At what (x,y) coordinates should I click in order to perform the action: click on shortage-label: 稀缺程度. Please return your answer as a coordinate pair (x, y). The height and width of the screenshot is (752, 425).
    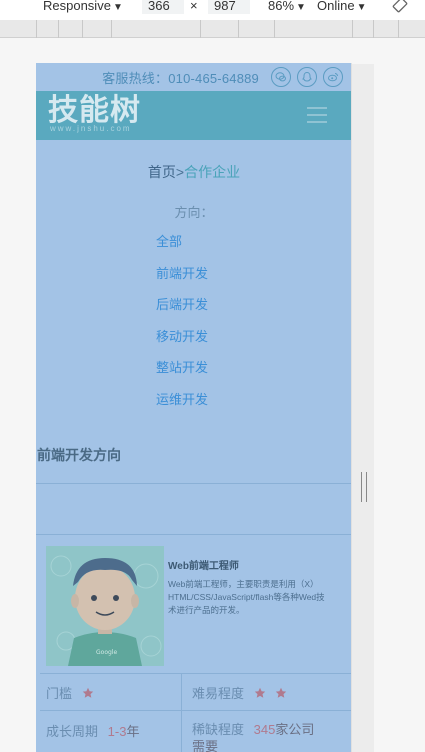
    Looking at the image, I should click on (218, 729).